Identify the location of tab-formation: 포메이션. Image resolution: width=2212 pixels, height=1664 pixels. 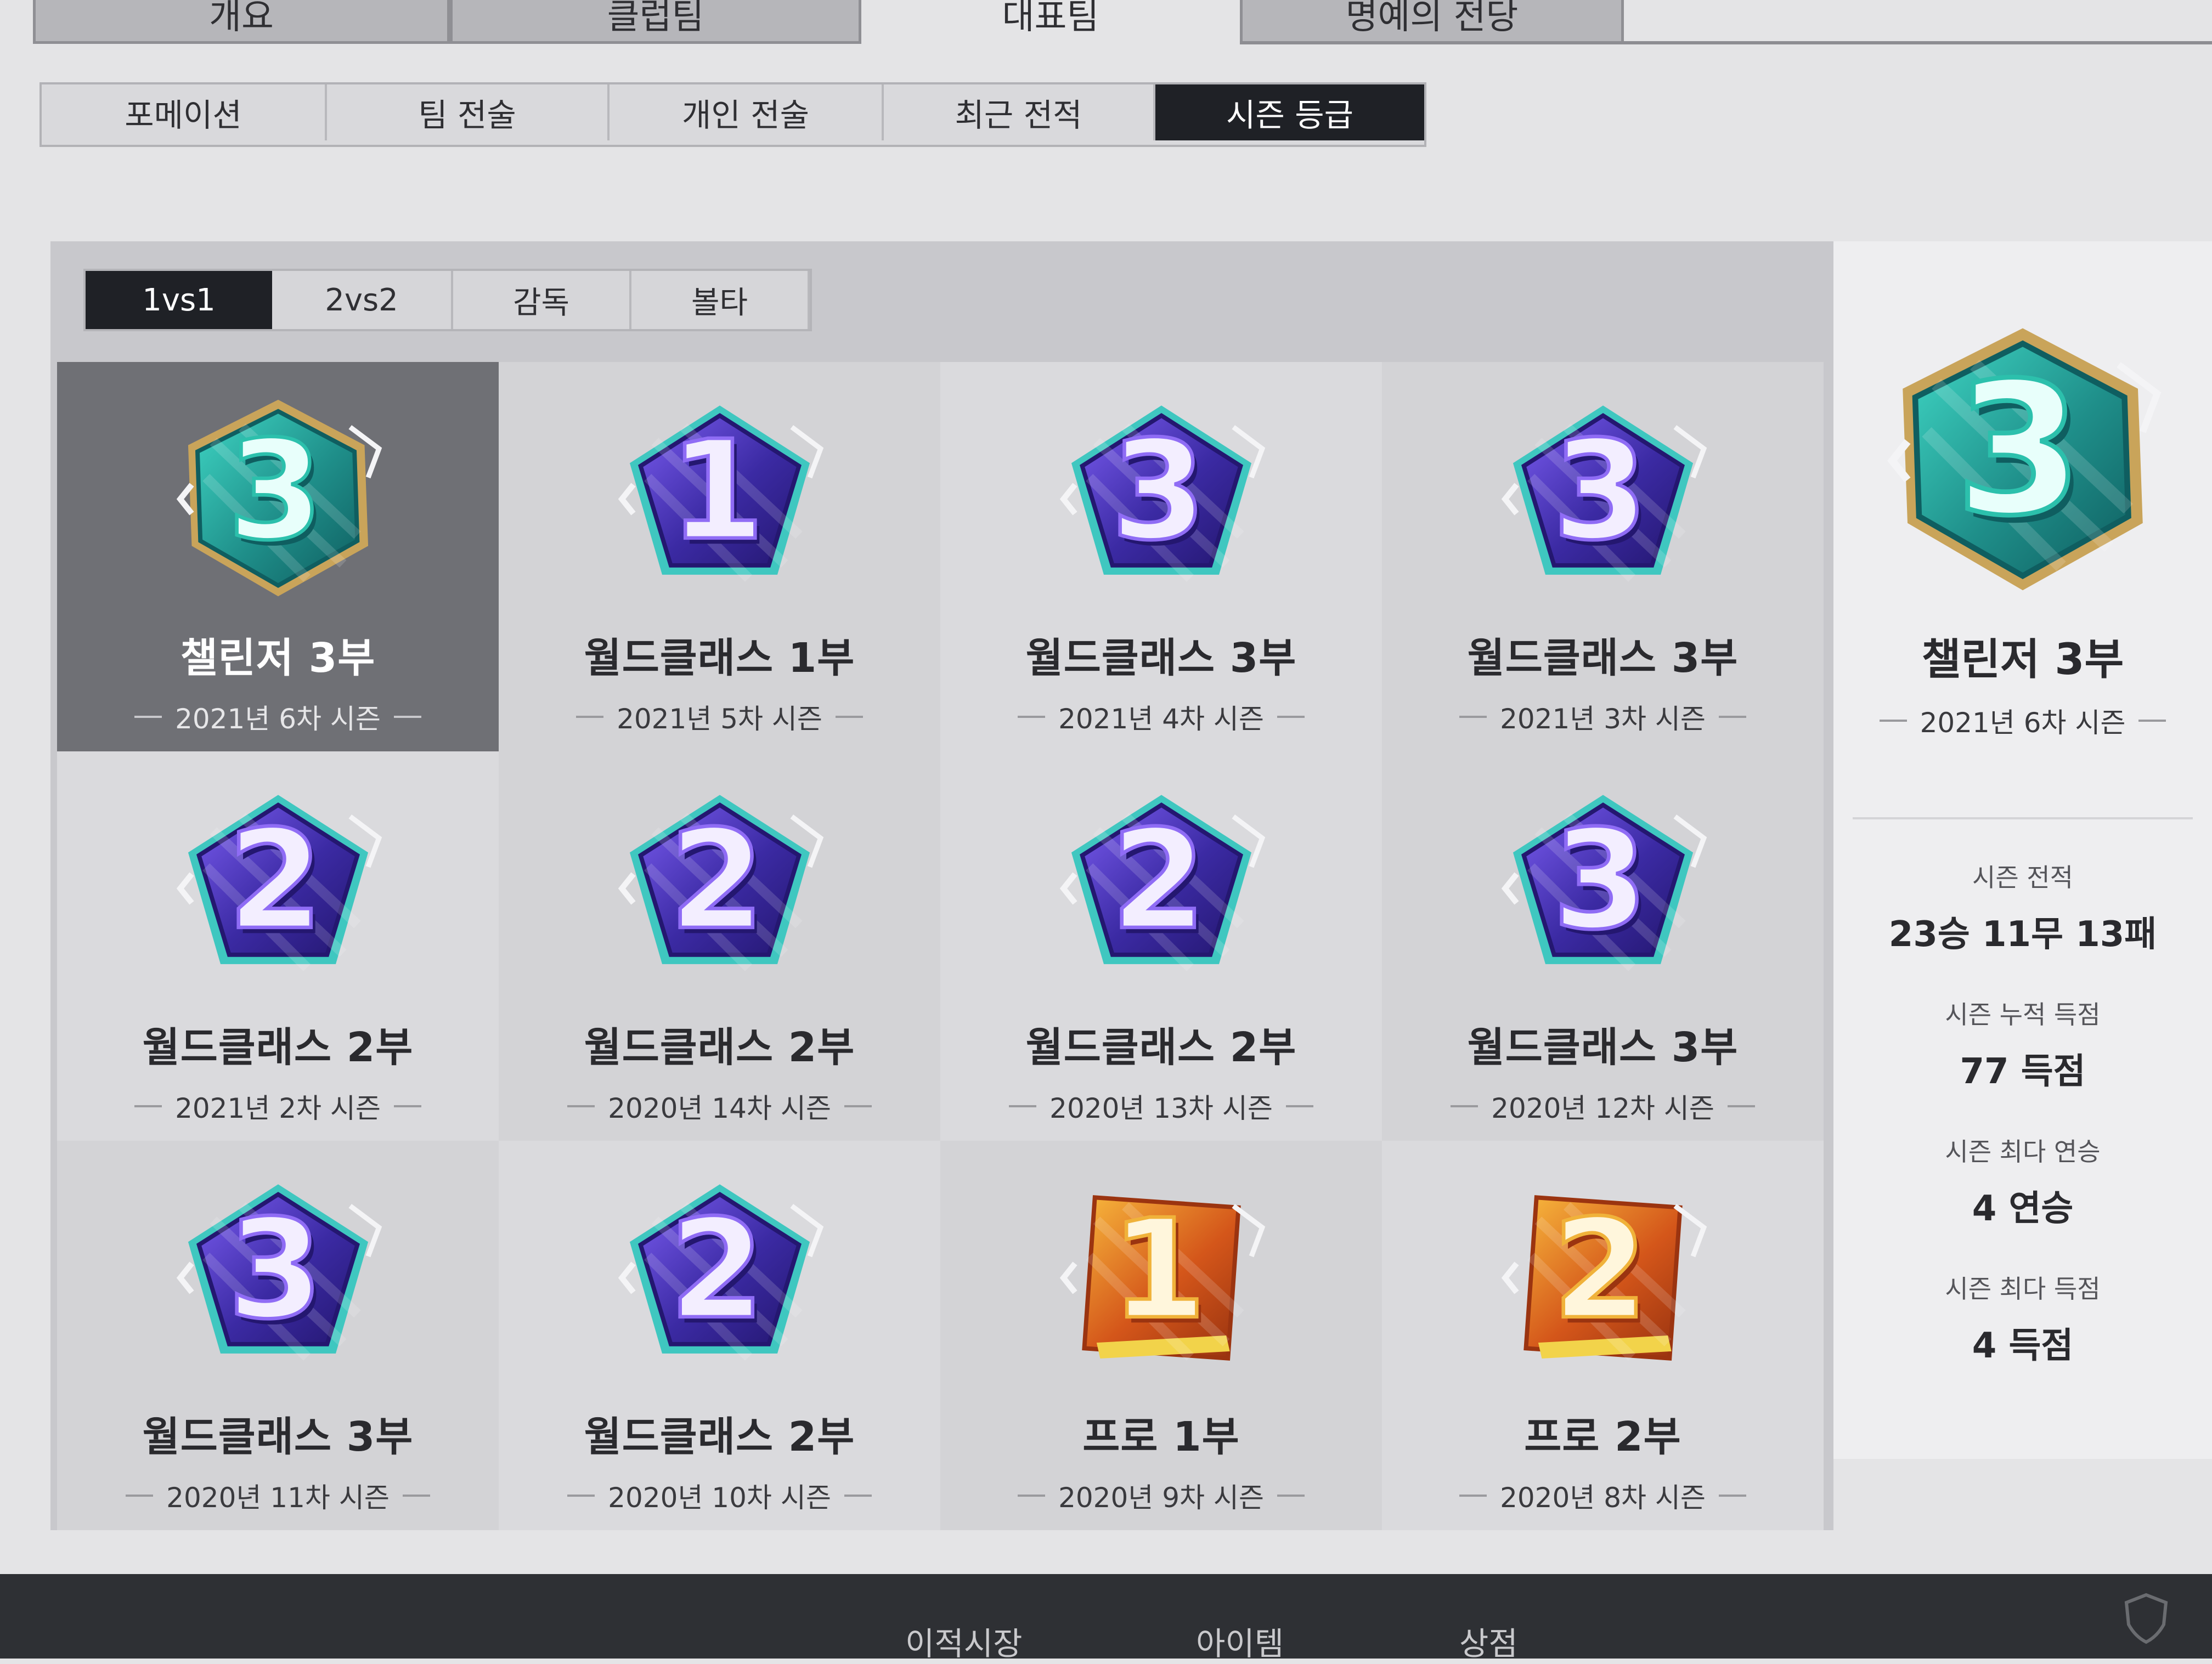
(185, 112).